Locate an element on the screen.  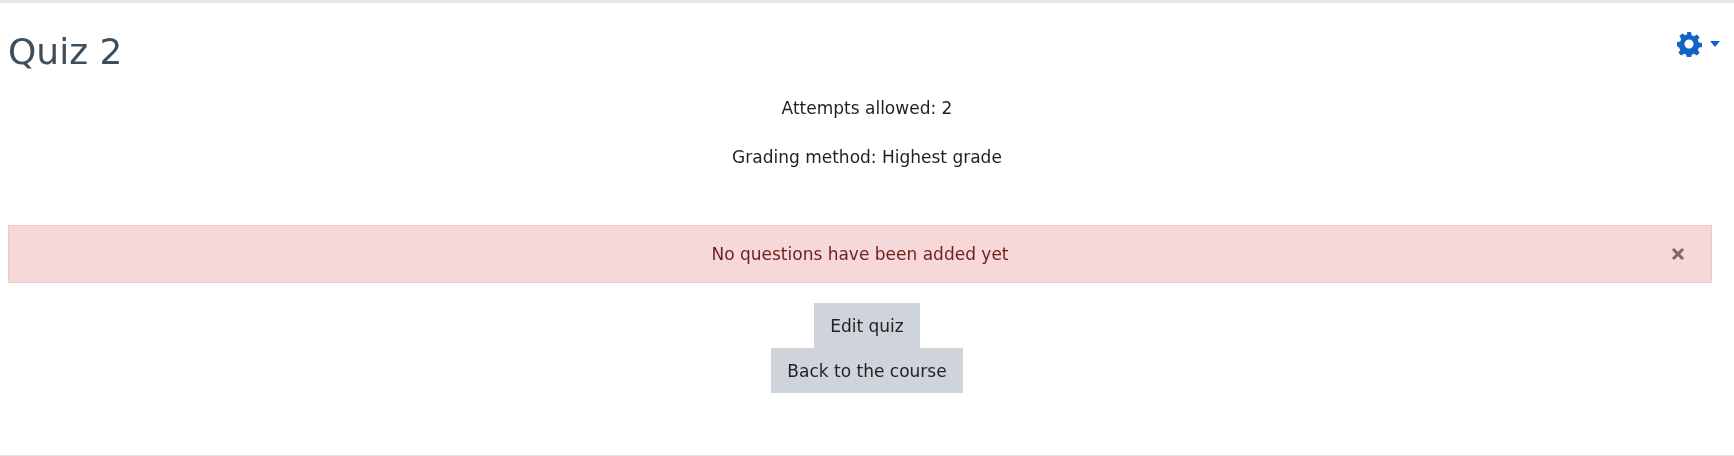
alert-message: No questions have been added yet is located at coordinates (860, 254).